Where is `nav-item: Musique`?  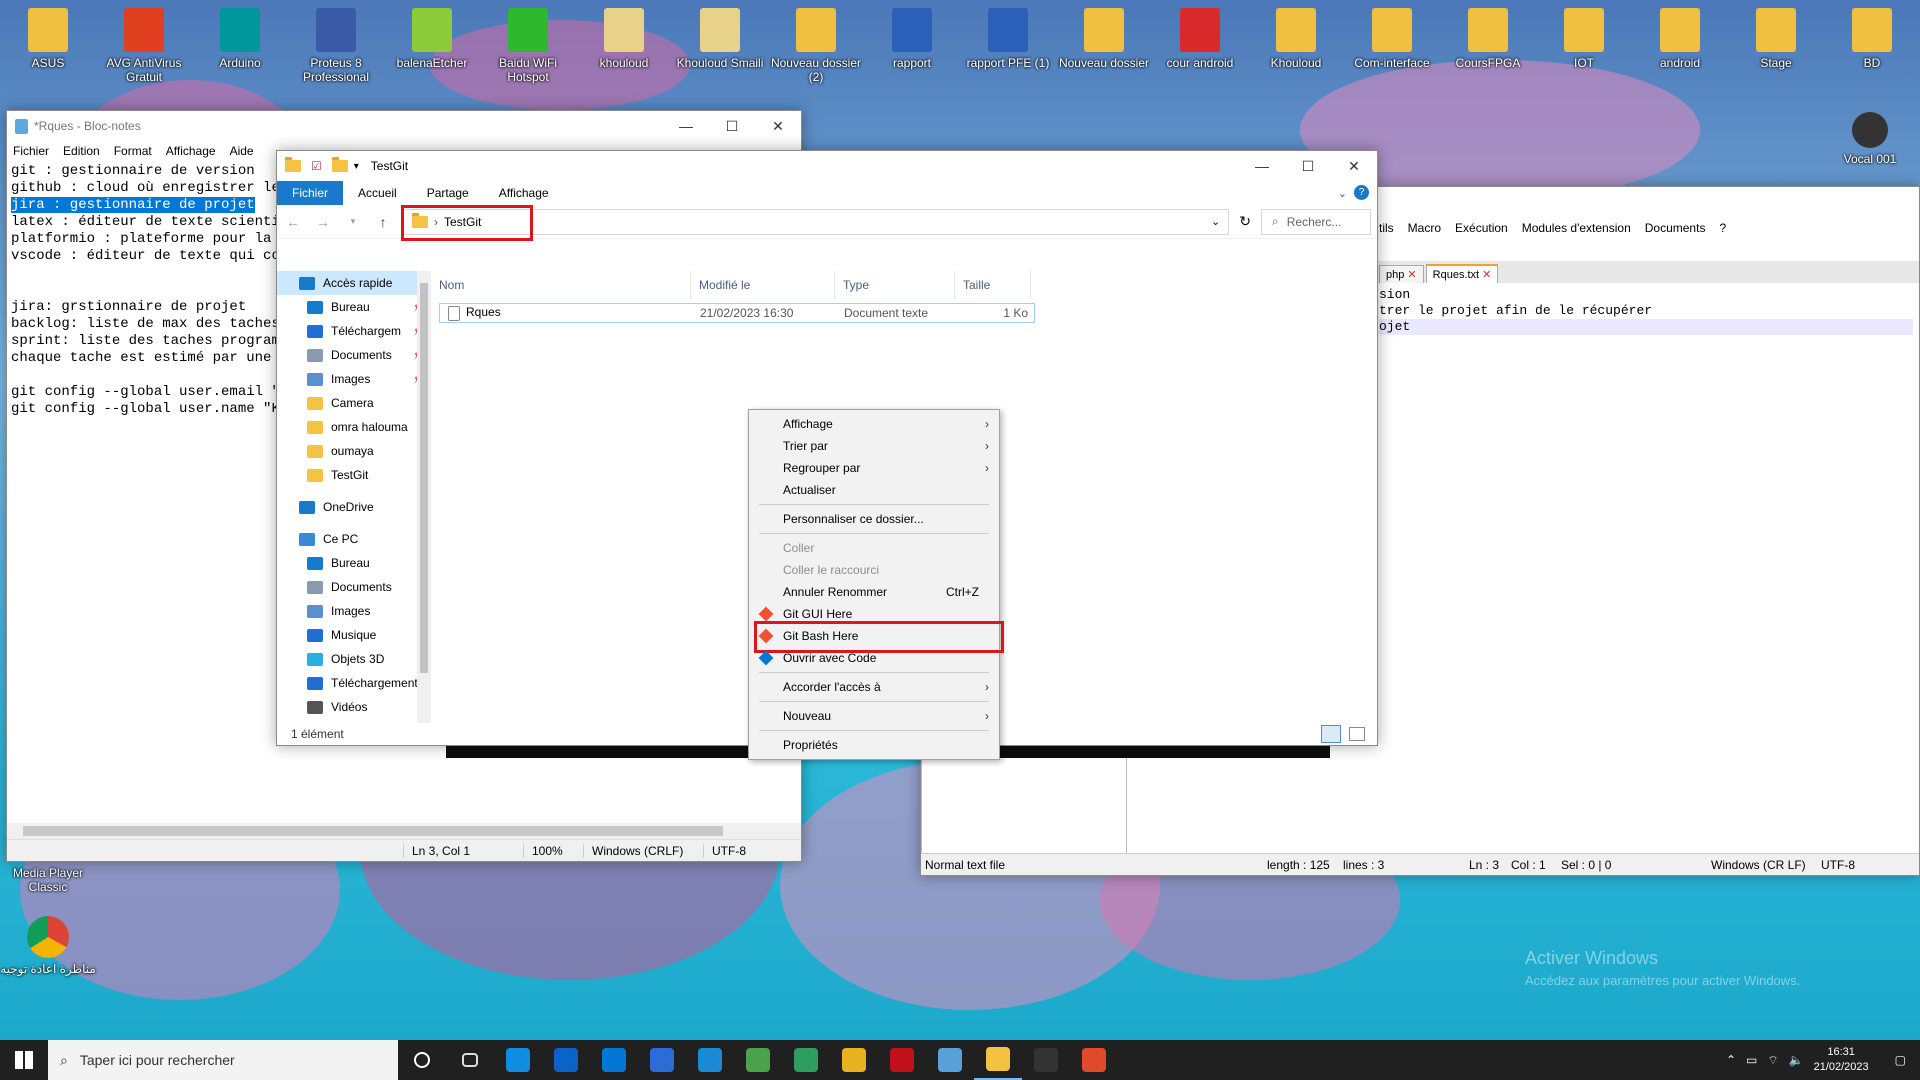 nav-item: Musique is located at coordinates (354, 635).